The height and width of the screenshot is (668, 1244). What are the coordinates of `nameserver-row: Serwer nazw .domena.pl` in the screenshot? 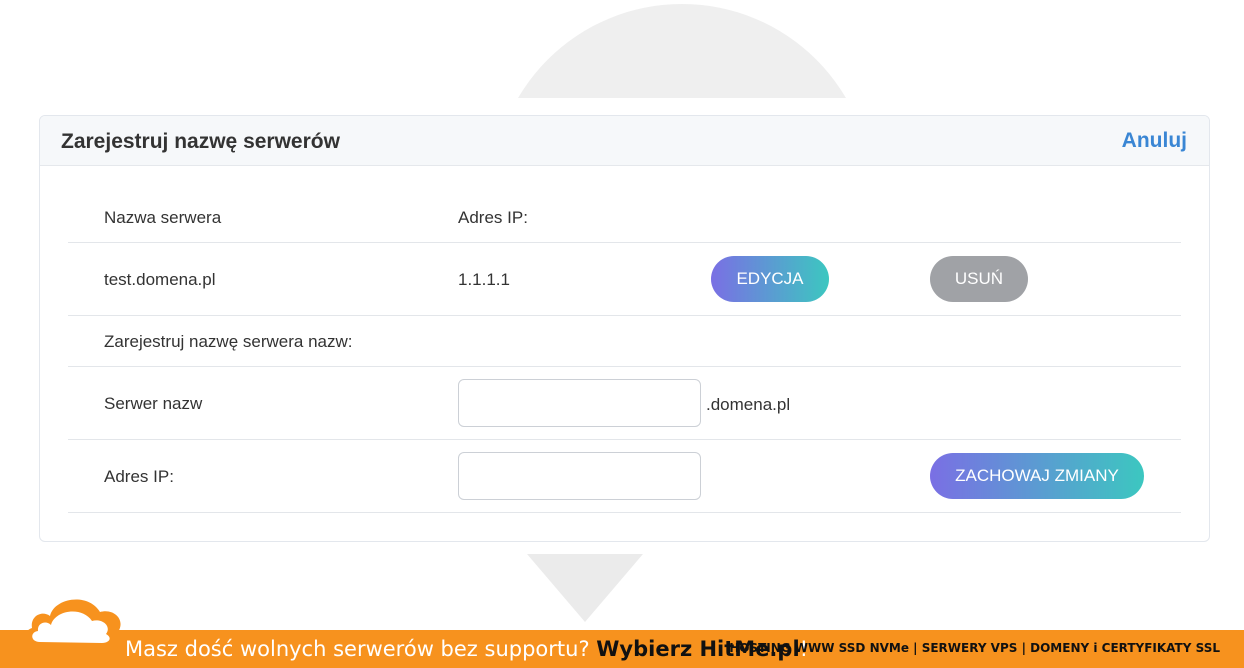 It's located at (624, 403).